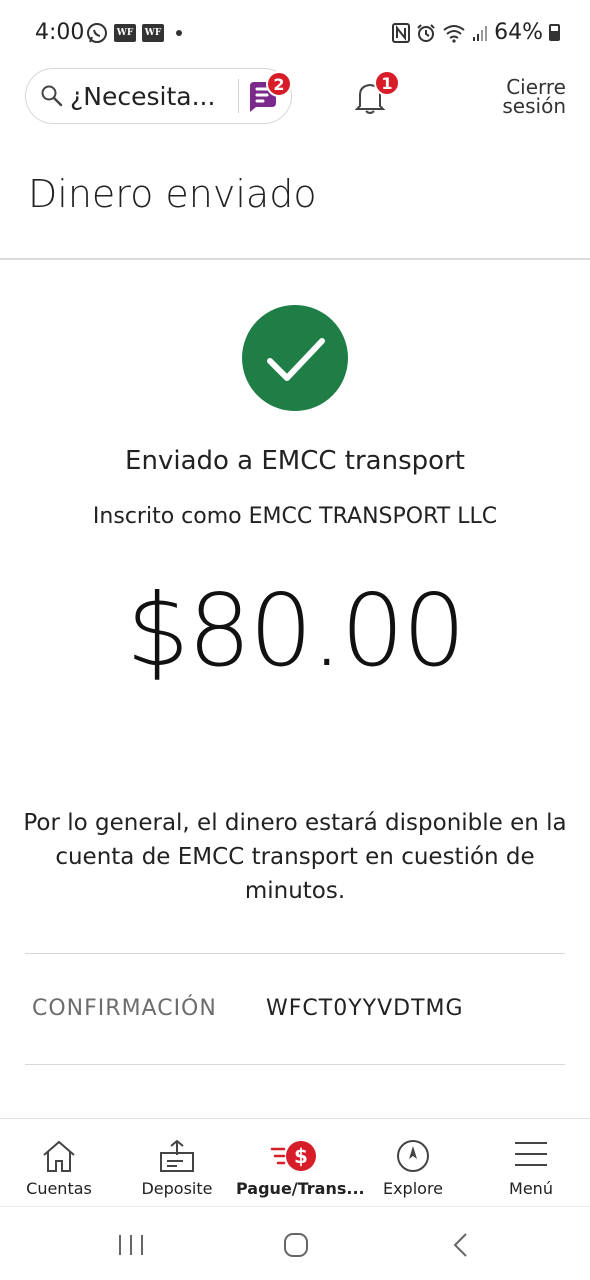 Image resolution: width=590 pixels, height=1280 pixels. I want to click on back-icon, so click(461, 1245).